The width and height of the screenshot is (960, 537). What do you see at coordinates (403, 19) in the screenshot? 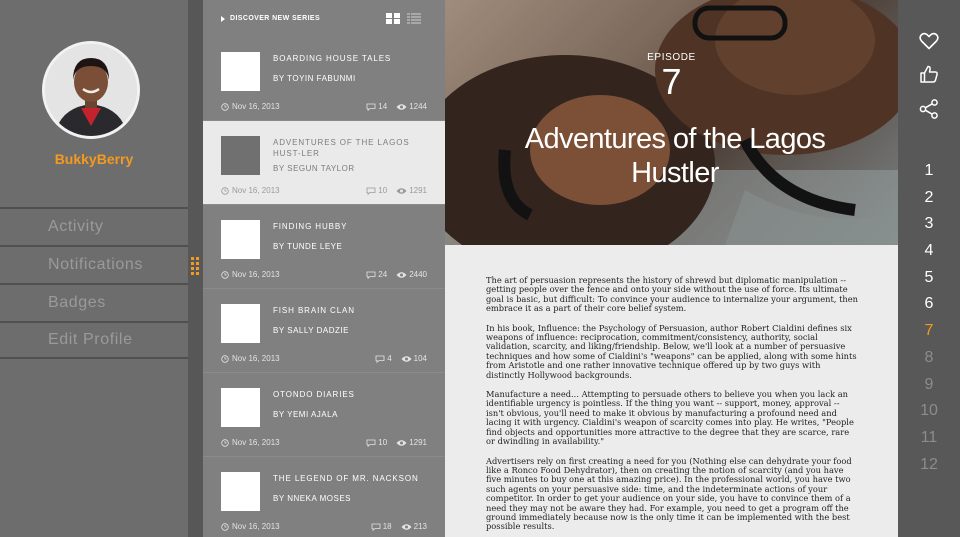
I see `view-toggle` at bounding box center [403, 19].